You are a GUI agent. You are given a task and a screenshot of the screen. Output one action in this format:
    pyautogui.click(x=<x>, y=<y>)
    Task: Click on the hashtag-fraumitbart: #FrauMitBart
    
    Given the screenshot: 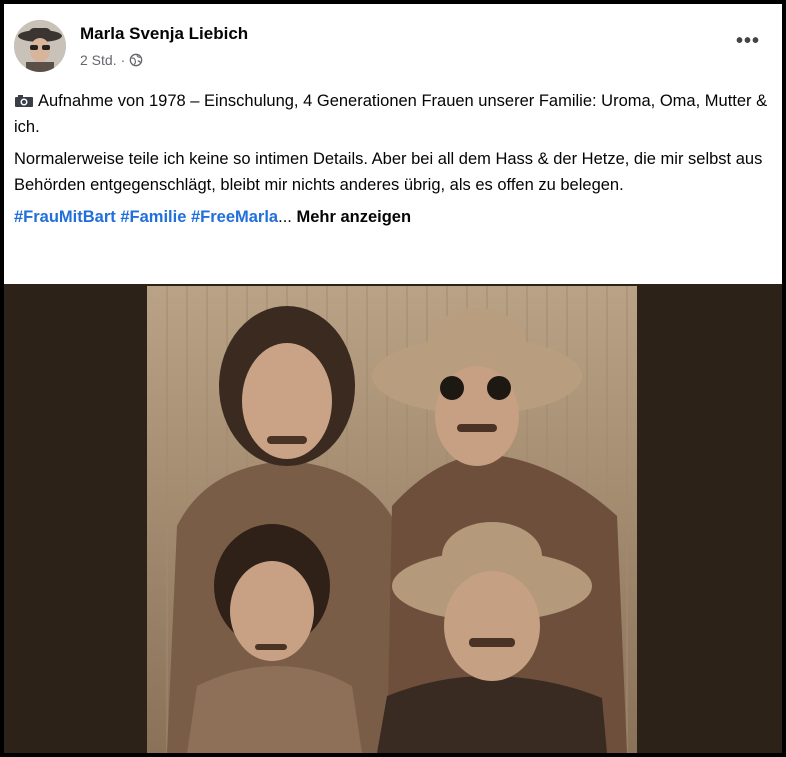 What is the action you would take?
    pyautogui.click(x=65, y=217)
    